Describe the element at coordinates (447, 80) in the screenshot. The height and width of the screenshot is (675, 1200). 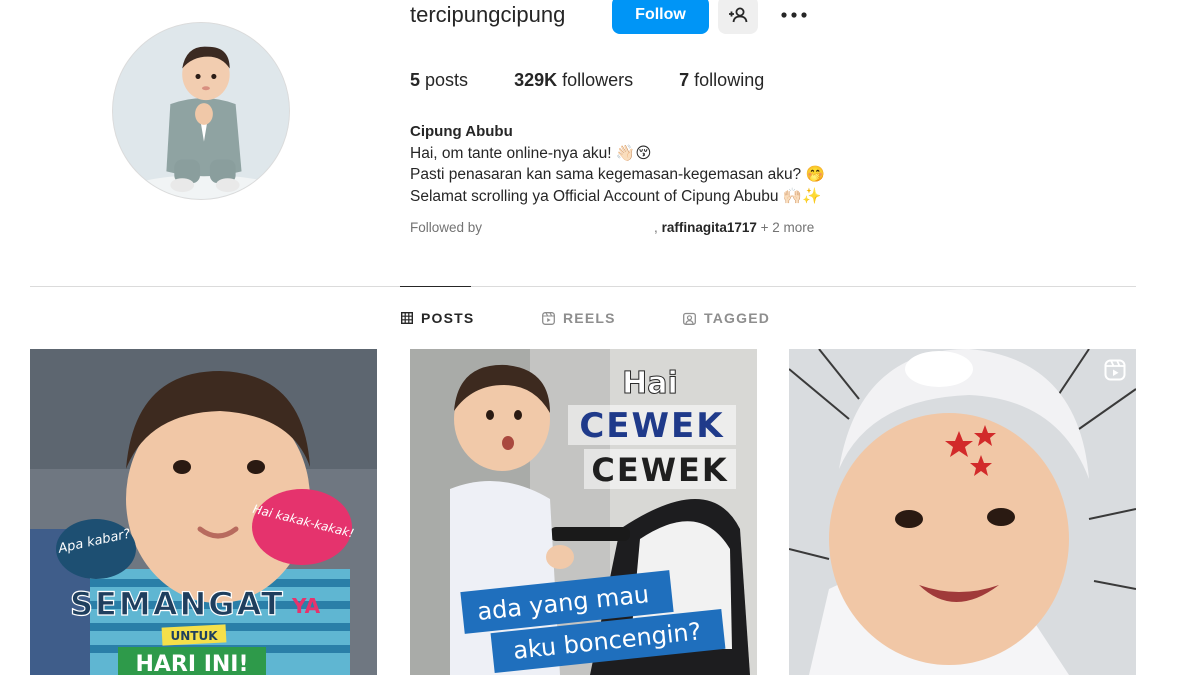
I see `posts-label: posts` at that location.